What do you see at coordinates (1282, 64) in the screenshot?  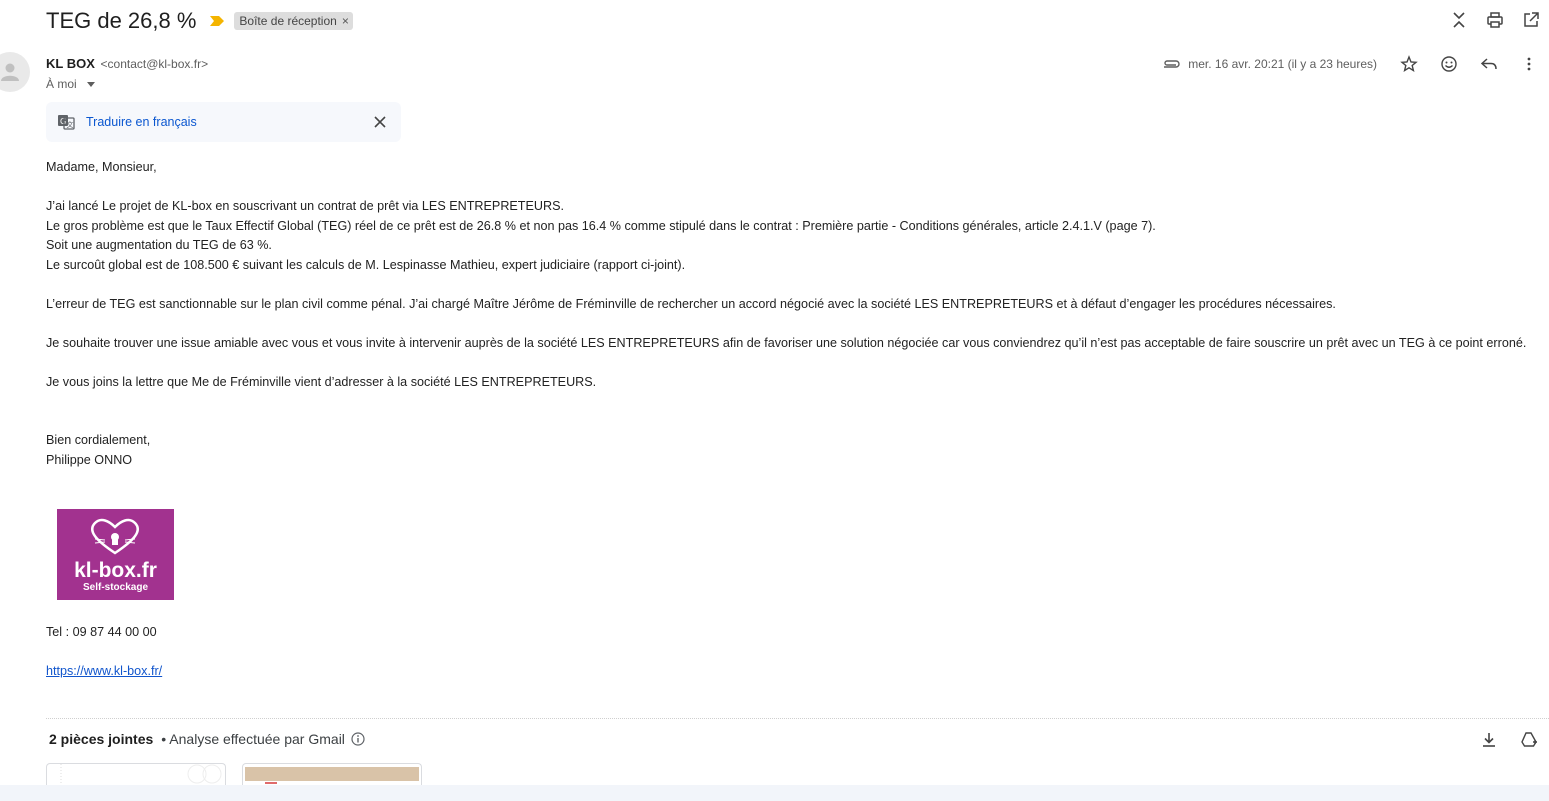 I see `message-date: mer. 16 avr. 20:21 (il y a 23 heures)` at bounding box center [1282, 64].